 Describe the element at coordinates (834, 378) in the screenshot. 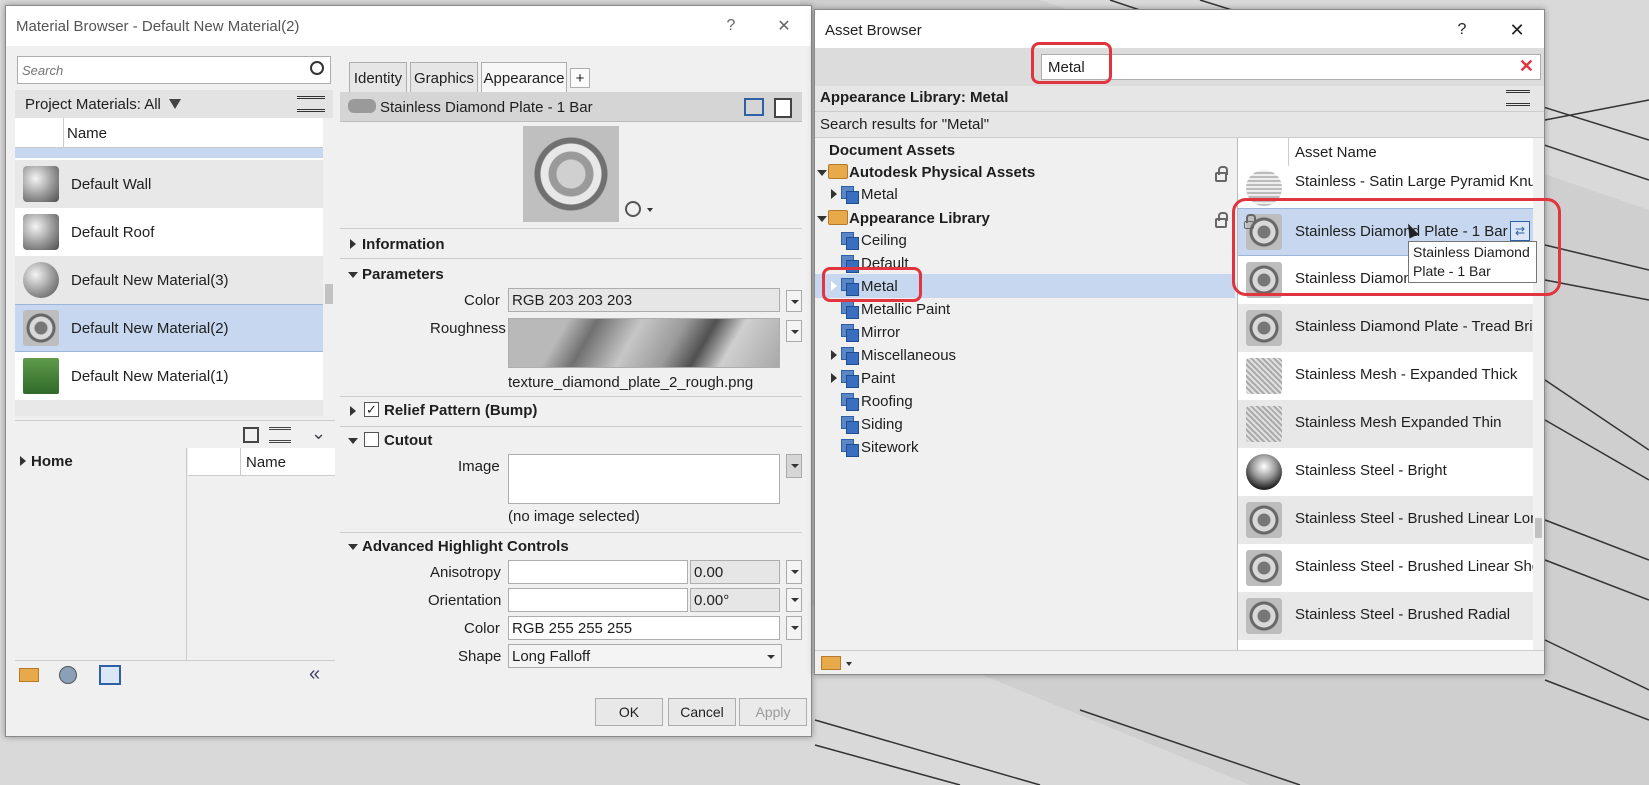

I see `expand-paint-icon` at that location.